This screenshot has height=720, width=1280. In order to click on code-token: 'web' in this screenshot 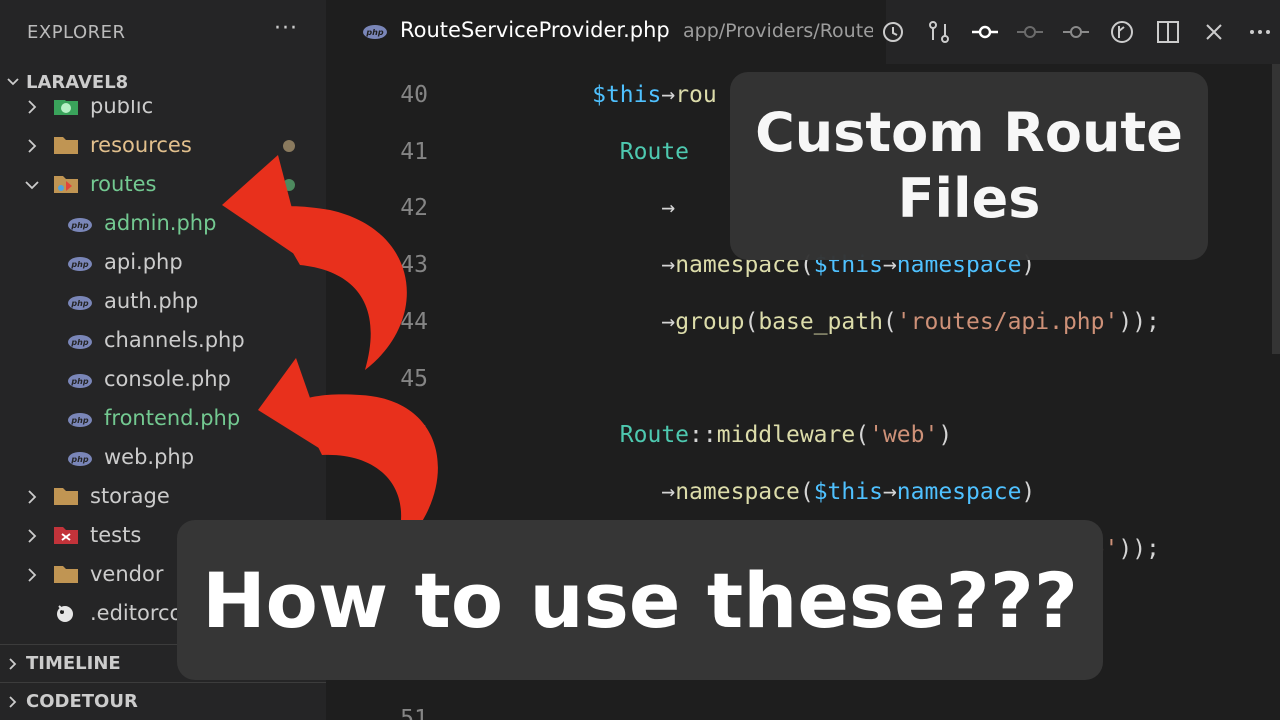, I will do `click(904, 435)`.